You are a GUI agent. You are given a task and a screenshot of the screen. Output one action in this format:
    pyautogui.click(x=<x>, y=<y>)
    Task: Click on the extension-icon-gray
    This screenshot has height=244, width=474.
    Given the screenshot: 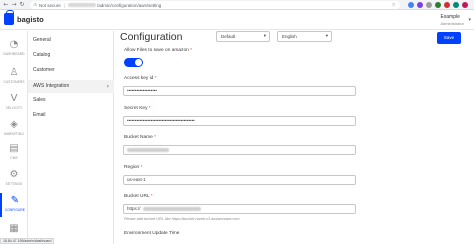 What is the action you would take?
    pyautogui.click(x=429, y=5)
    